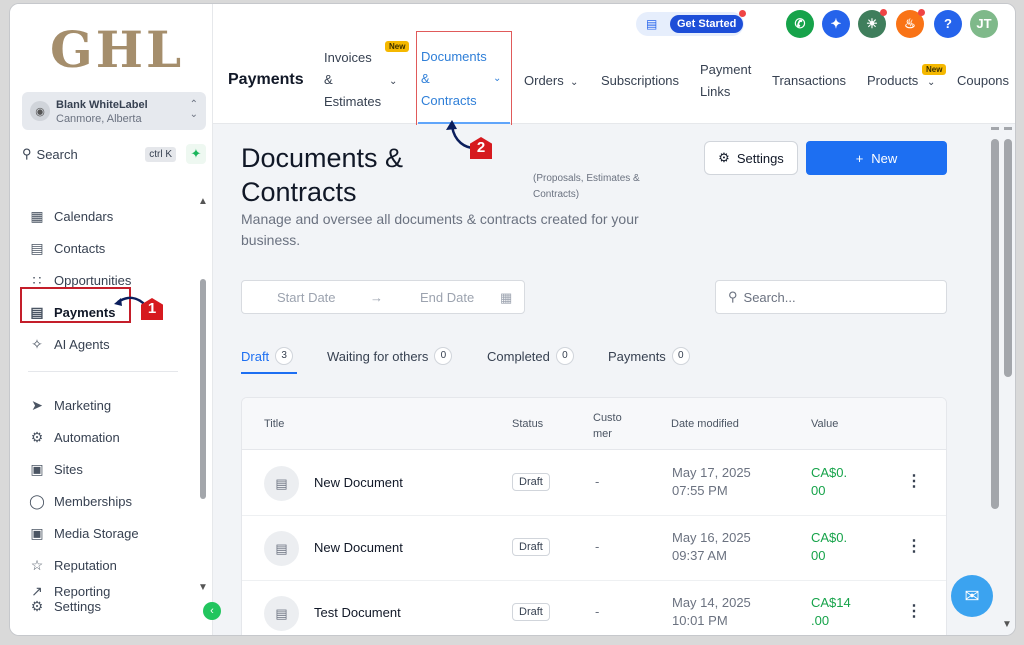  Describe the element at coordinates (266, 79) in the screenshot. I see `page-title: Payments` at that location.